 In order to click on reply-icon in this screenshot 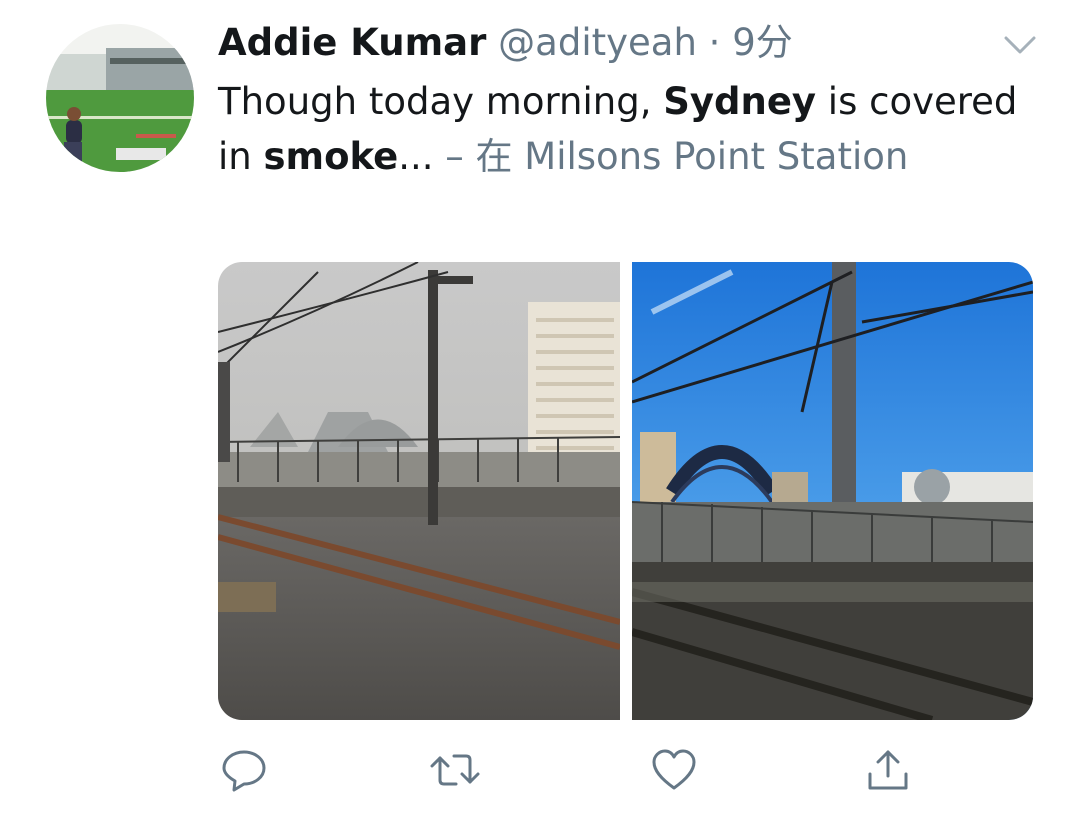, I will do `click(244, 770)`.